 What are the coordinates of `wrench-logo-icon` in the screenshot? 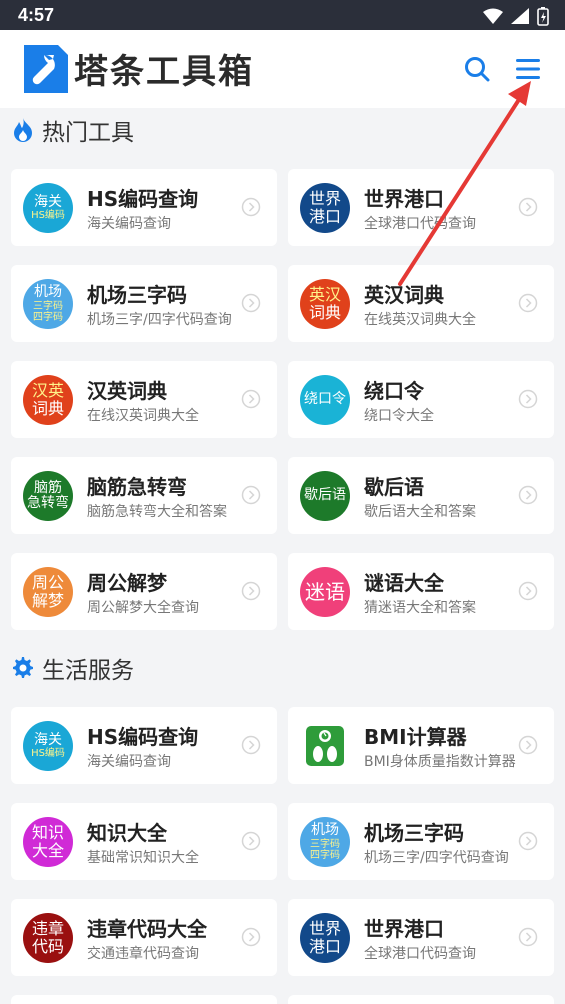 It's located at (46, 68).